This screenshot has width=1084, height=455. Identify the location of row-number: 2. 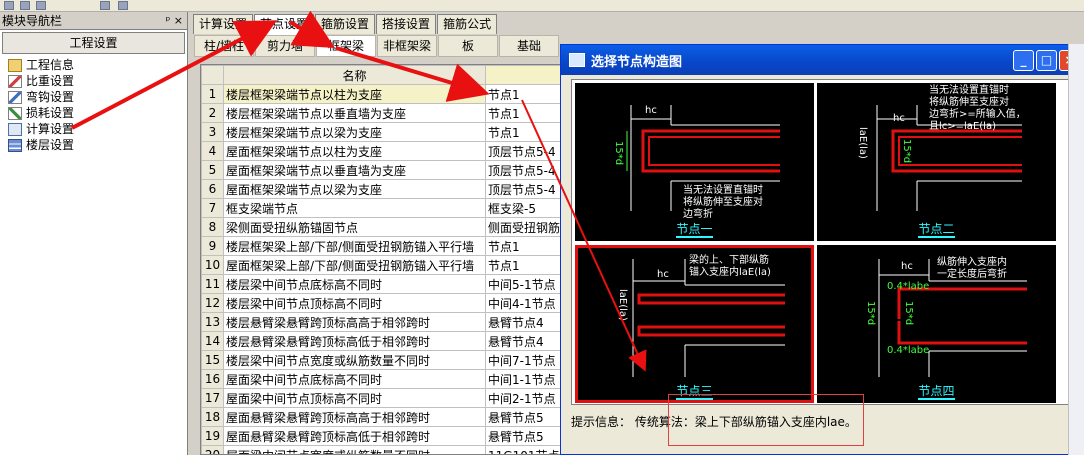
(212, 113).